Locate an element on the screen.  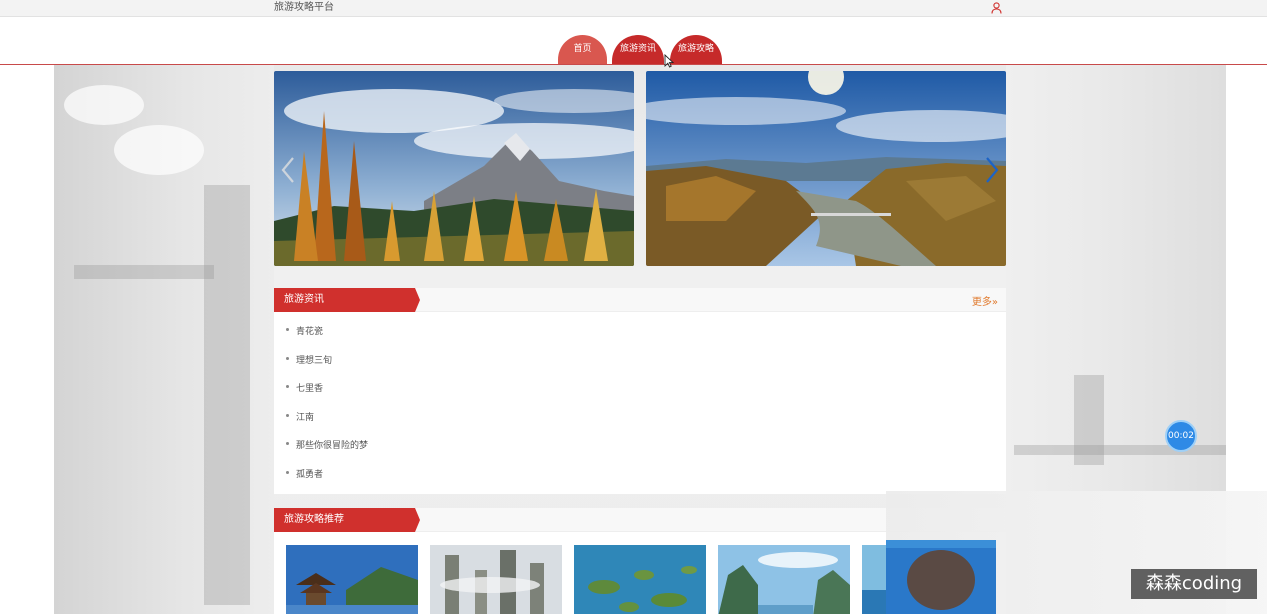
panel-title: 旅游资讯 is located at coordinates (347, 300).